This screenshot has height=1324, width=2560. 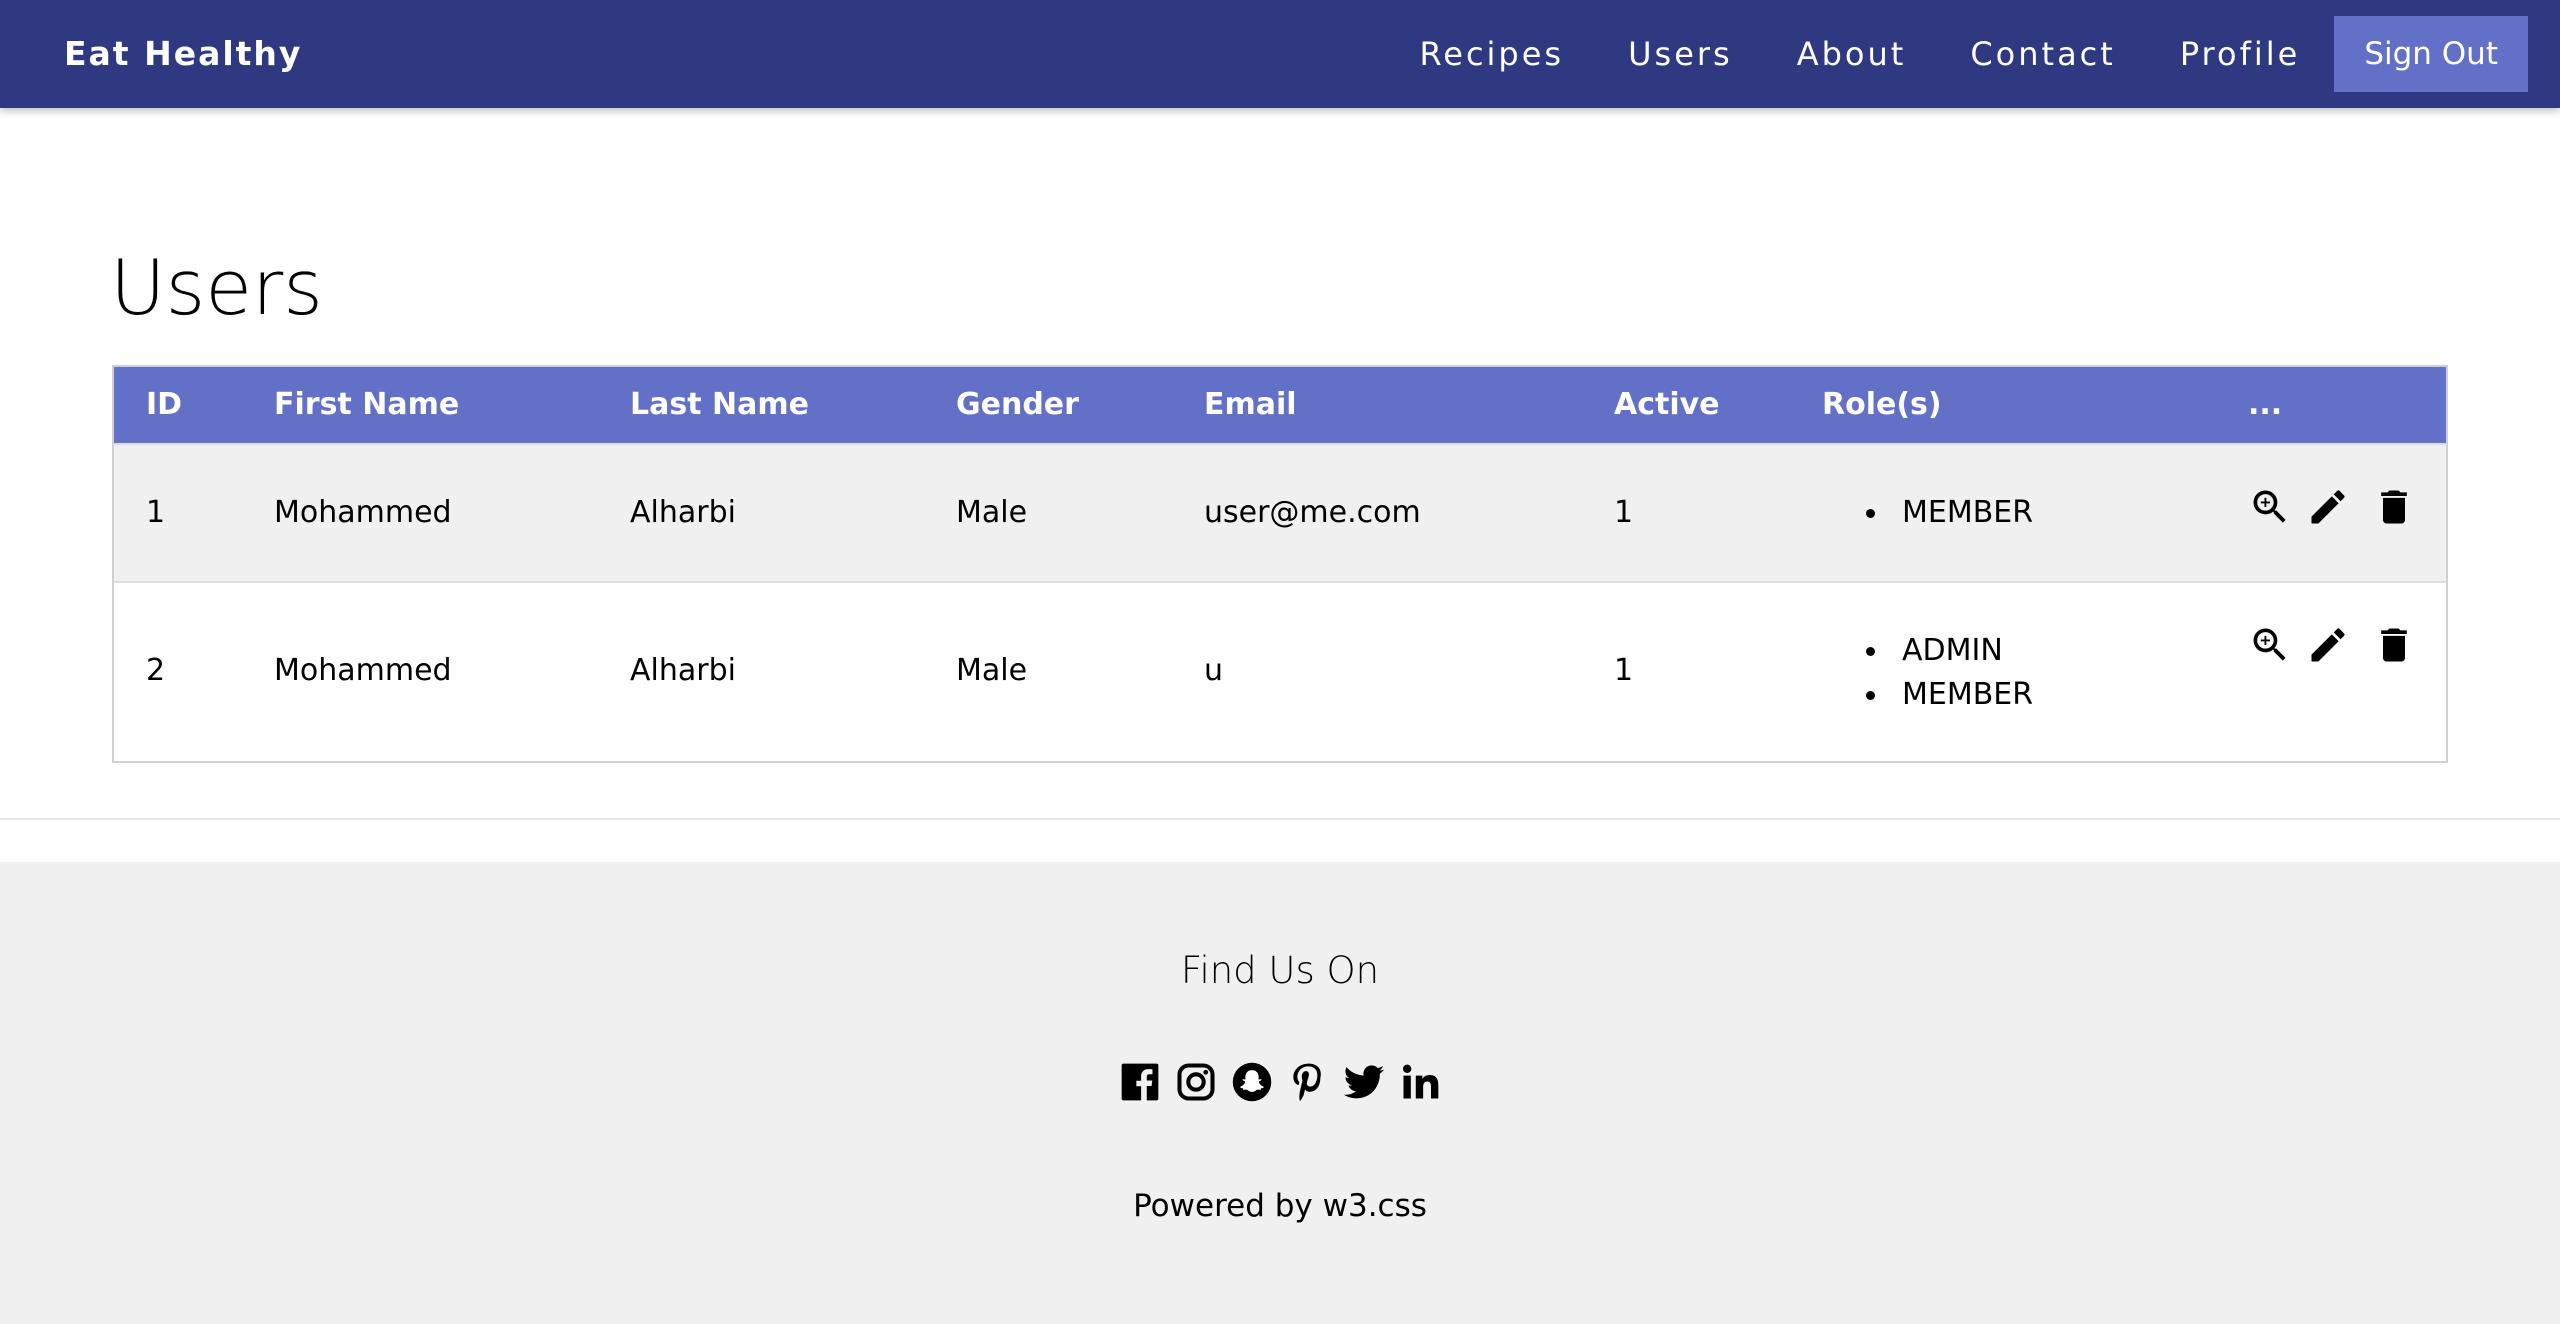 What do you see at coordinates (1140, 1082) in the screenshot?
I see `facebook-icon` at bounding box center [1140, 1082].